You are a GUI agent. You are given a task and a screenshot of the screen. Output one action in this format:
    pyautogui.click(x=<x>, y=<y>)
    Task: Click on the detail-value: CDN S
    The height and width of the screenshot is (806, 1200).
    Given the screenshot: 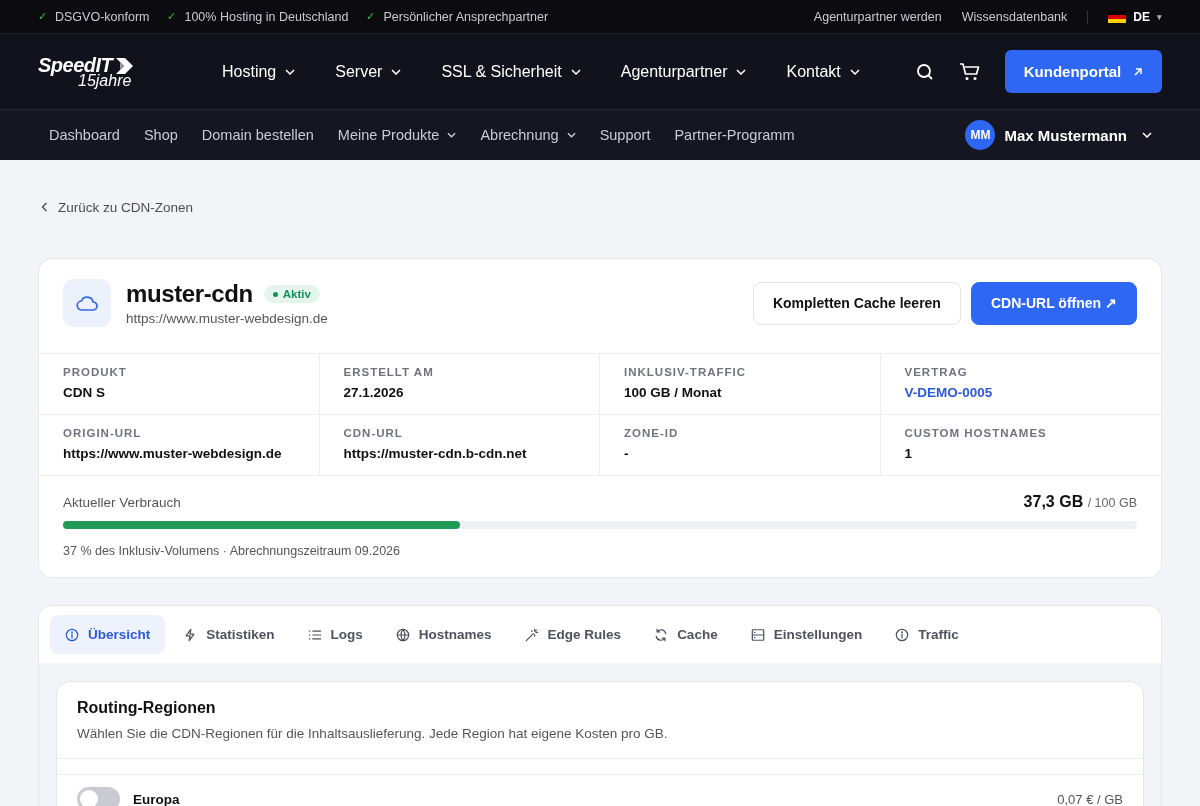 What is the action you would take?
    pyautogui.click(x=84, y=392)
    